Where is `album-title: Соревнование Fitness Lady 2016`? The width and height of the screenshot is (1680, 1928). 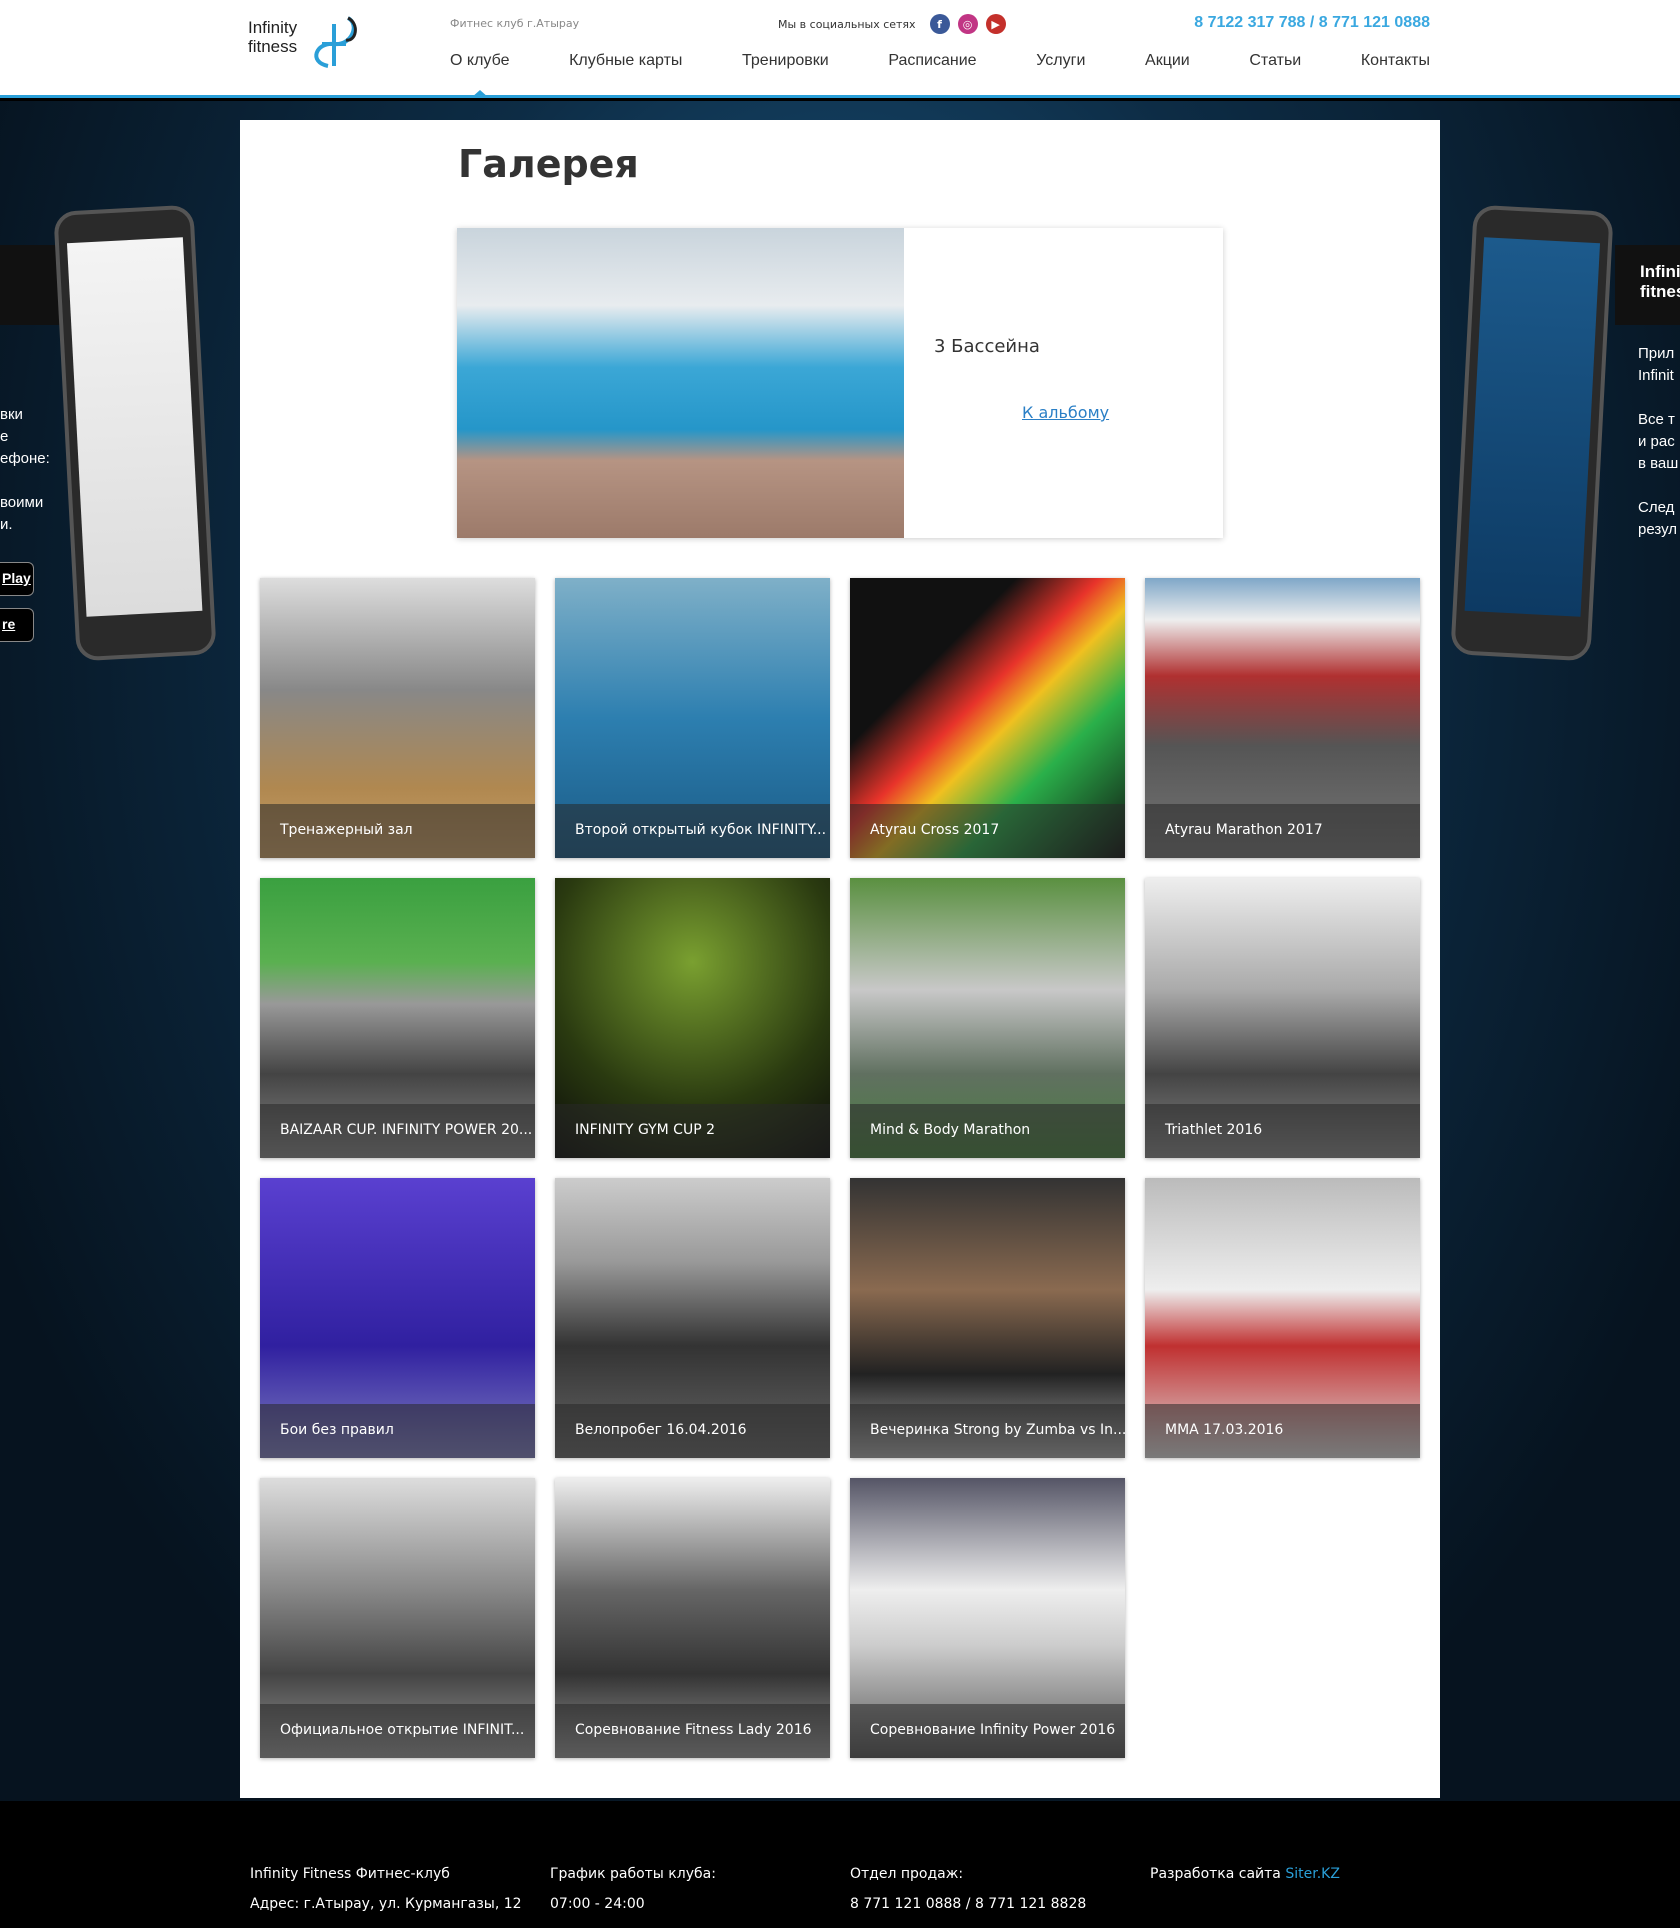
album-title: Соревнование Fitness Lady 2016 is located at coordinates (692, 1731).